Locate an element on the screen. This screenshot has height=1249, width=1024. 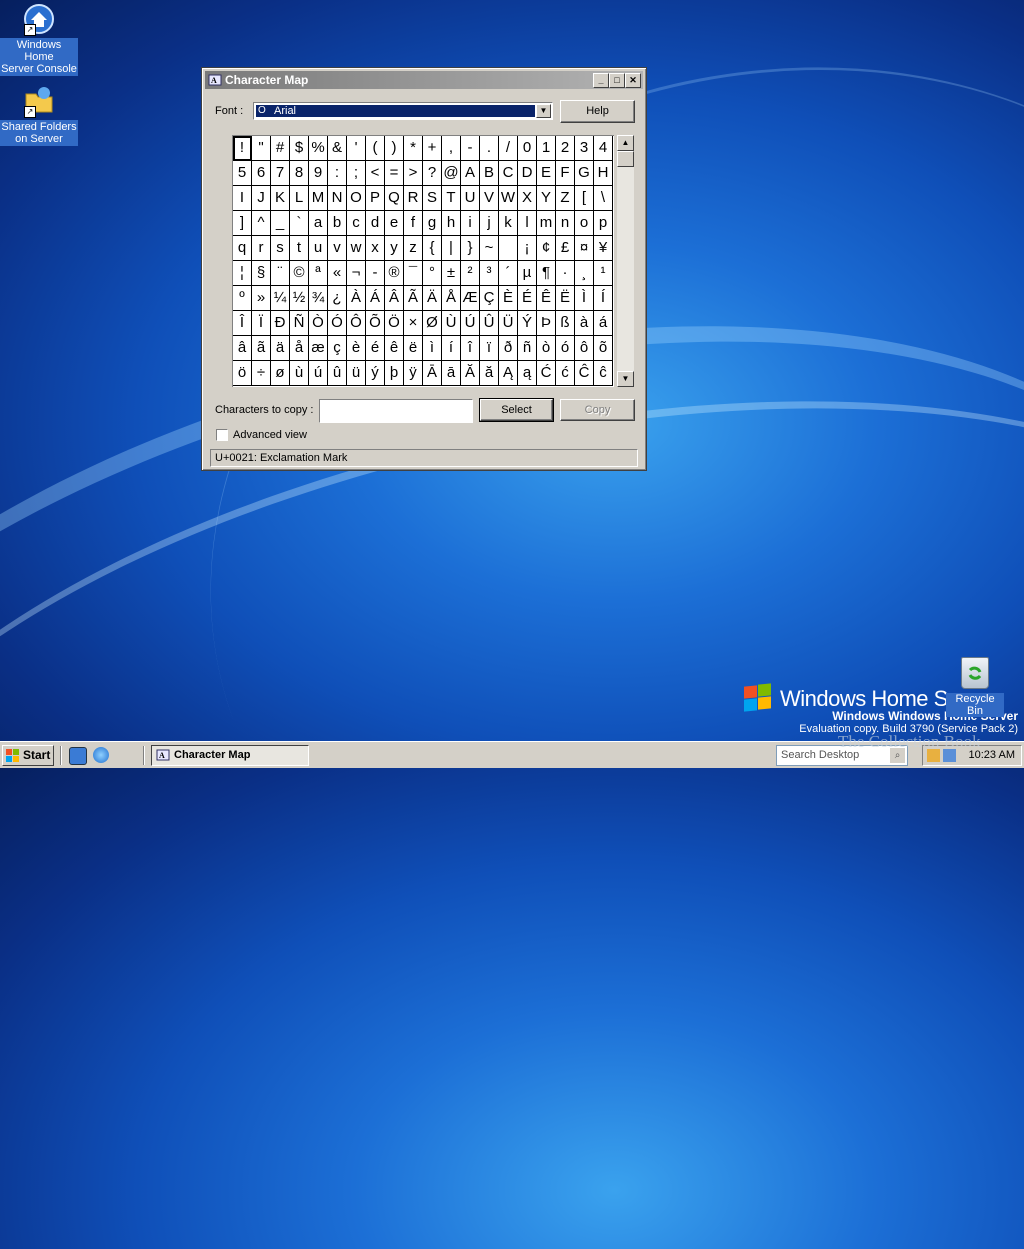
character-cell: ¨ is located at coordinates (280, 273).